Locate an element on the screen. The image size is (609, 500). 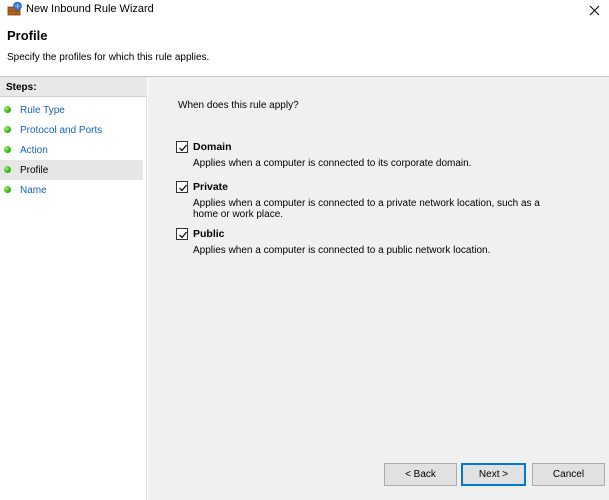
sidebar-item-profile: Profile is located at coordinates (71, 170).